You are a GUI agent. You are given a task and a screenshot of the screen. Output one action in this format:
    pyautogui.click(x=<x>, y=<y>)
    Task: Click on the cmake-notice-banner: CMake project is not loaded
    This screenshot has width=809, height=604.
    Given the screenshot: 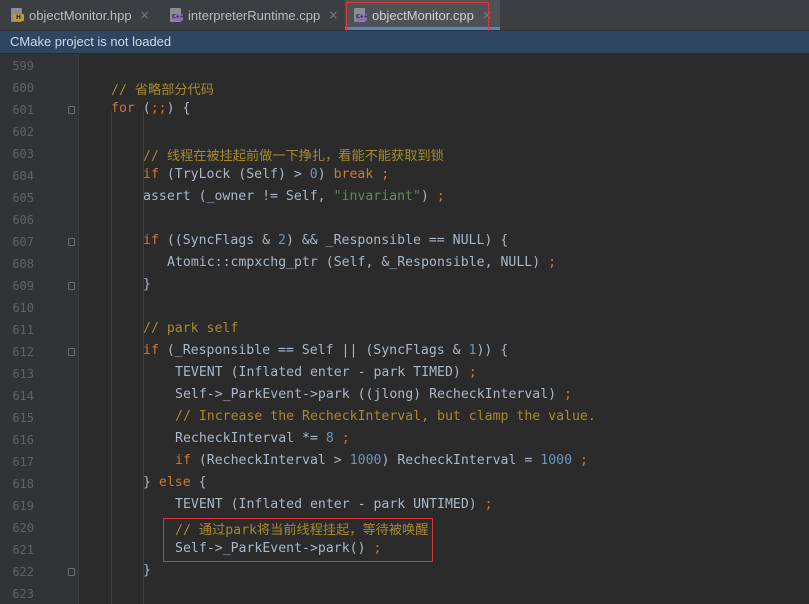 What is the action you would take?
    pyautogui.click(x=404, y=42)
    